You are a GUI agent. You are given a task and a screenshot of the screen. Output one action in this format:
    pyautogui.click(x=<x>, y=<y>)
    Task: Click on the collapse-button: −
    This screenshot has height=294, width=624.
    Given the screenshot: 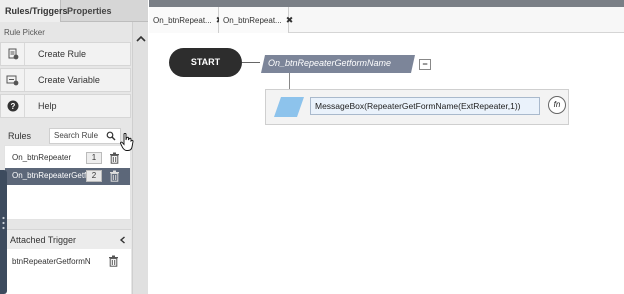 What is the action you would take?
    pyautogui.click(x=425, y=64)
    